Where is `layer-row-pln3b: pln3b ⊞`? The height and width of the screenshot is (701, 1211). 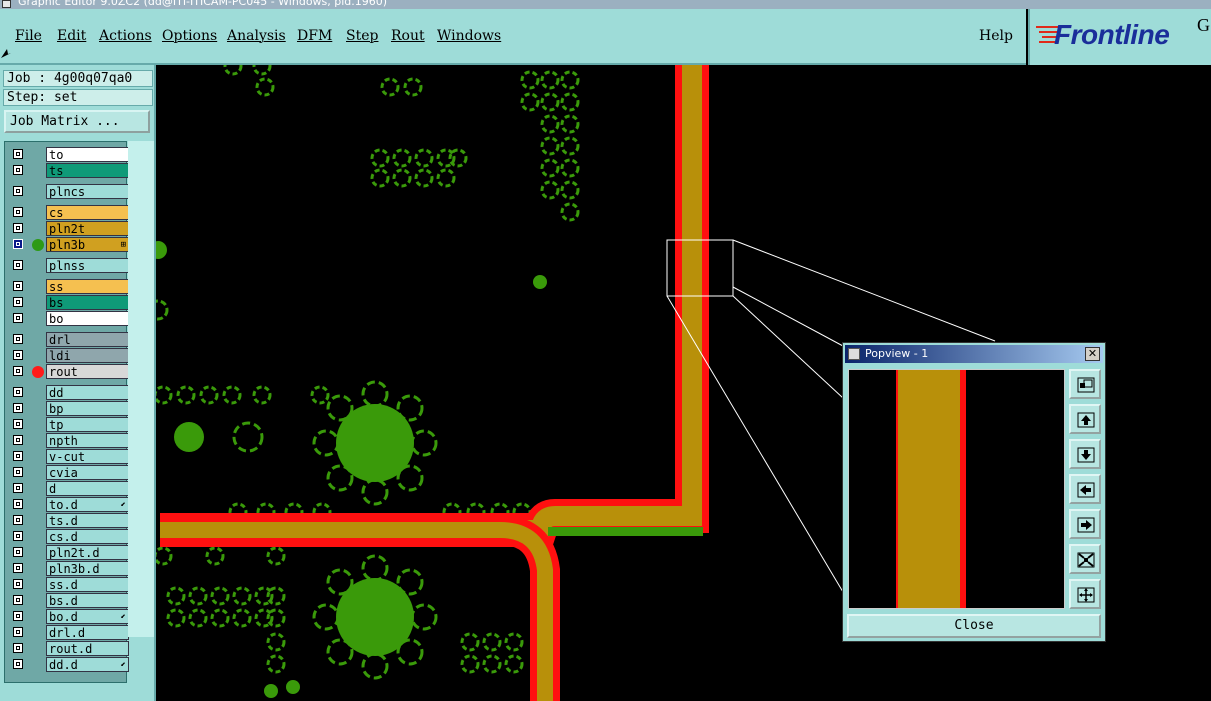
layer-row-pln3b: pln3b ⊞ is located at coordinates (70, 244).